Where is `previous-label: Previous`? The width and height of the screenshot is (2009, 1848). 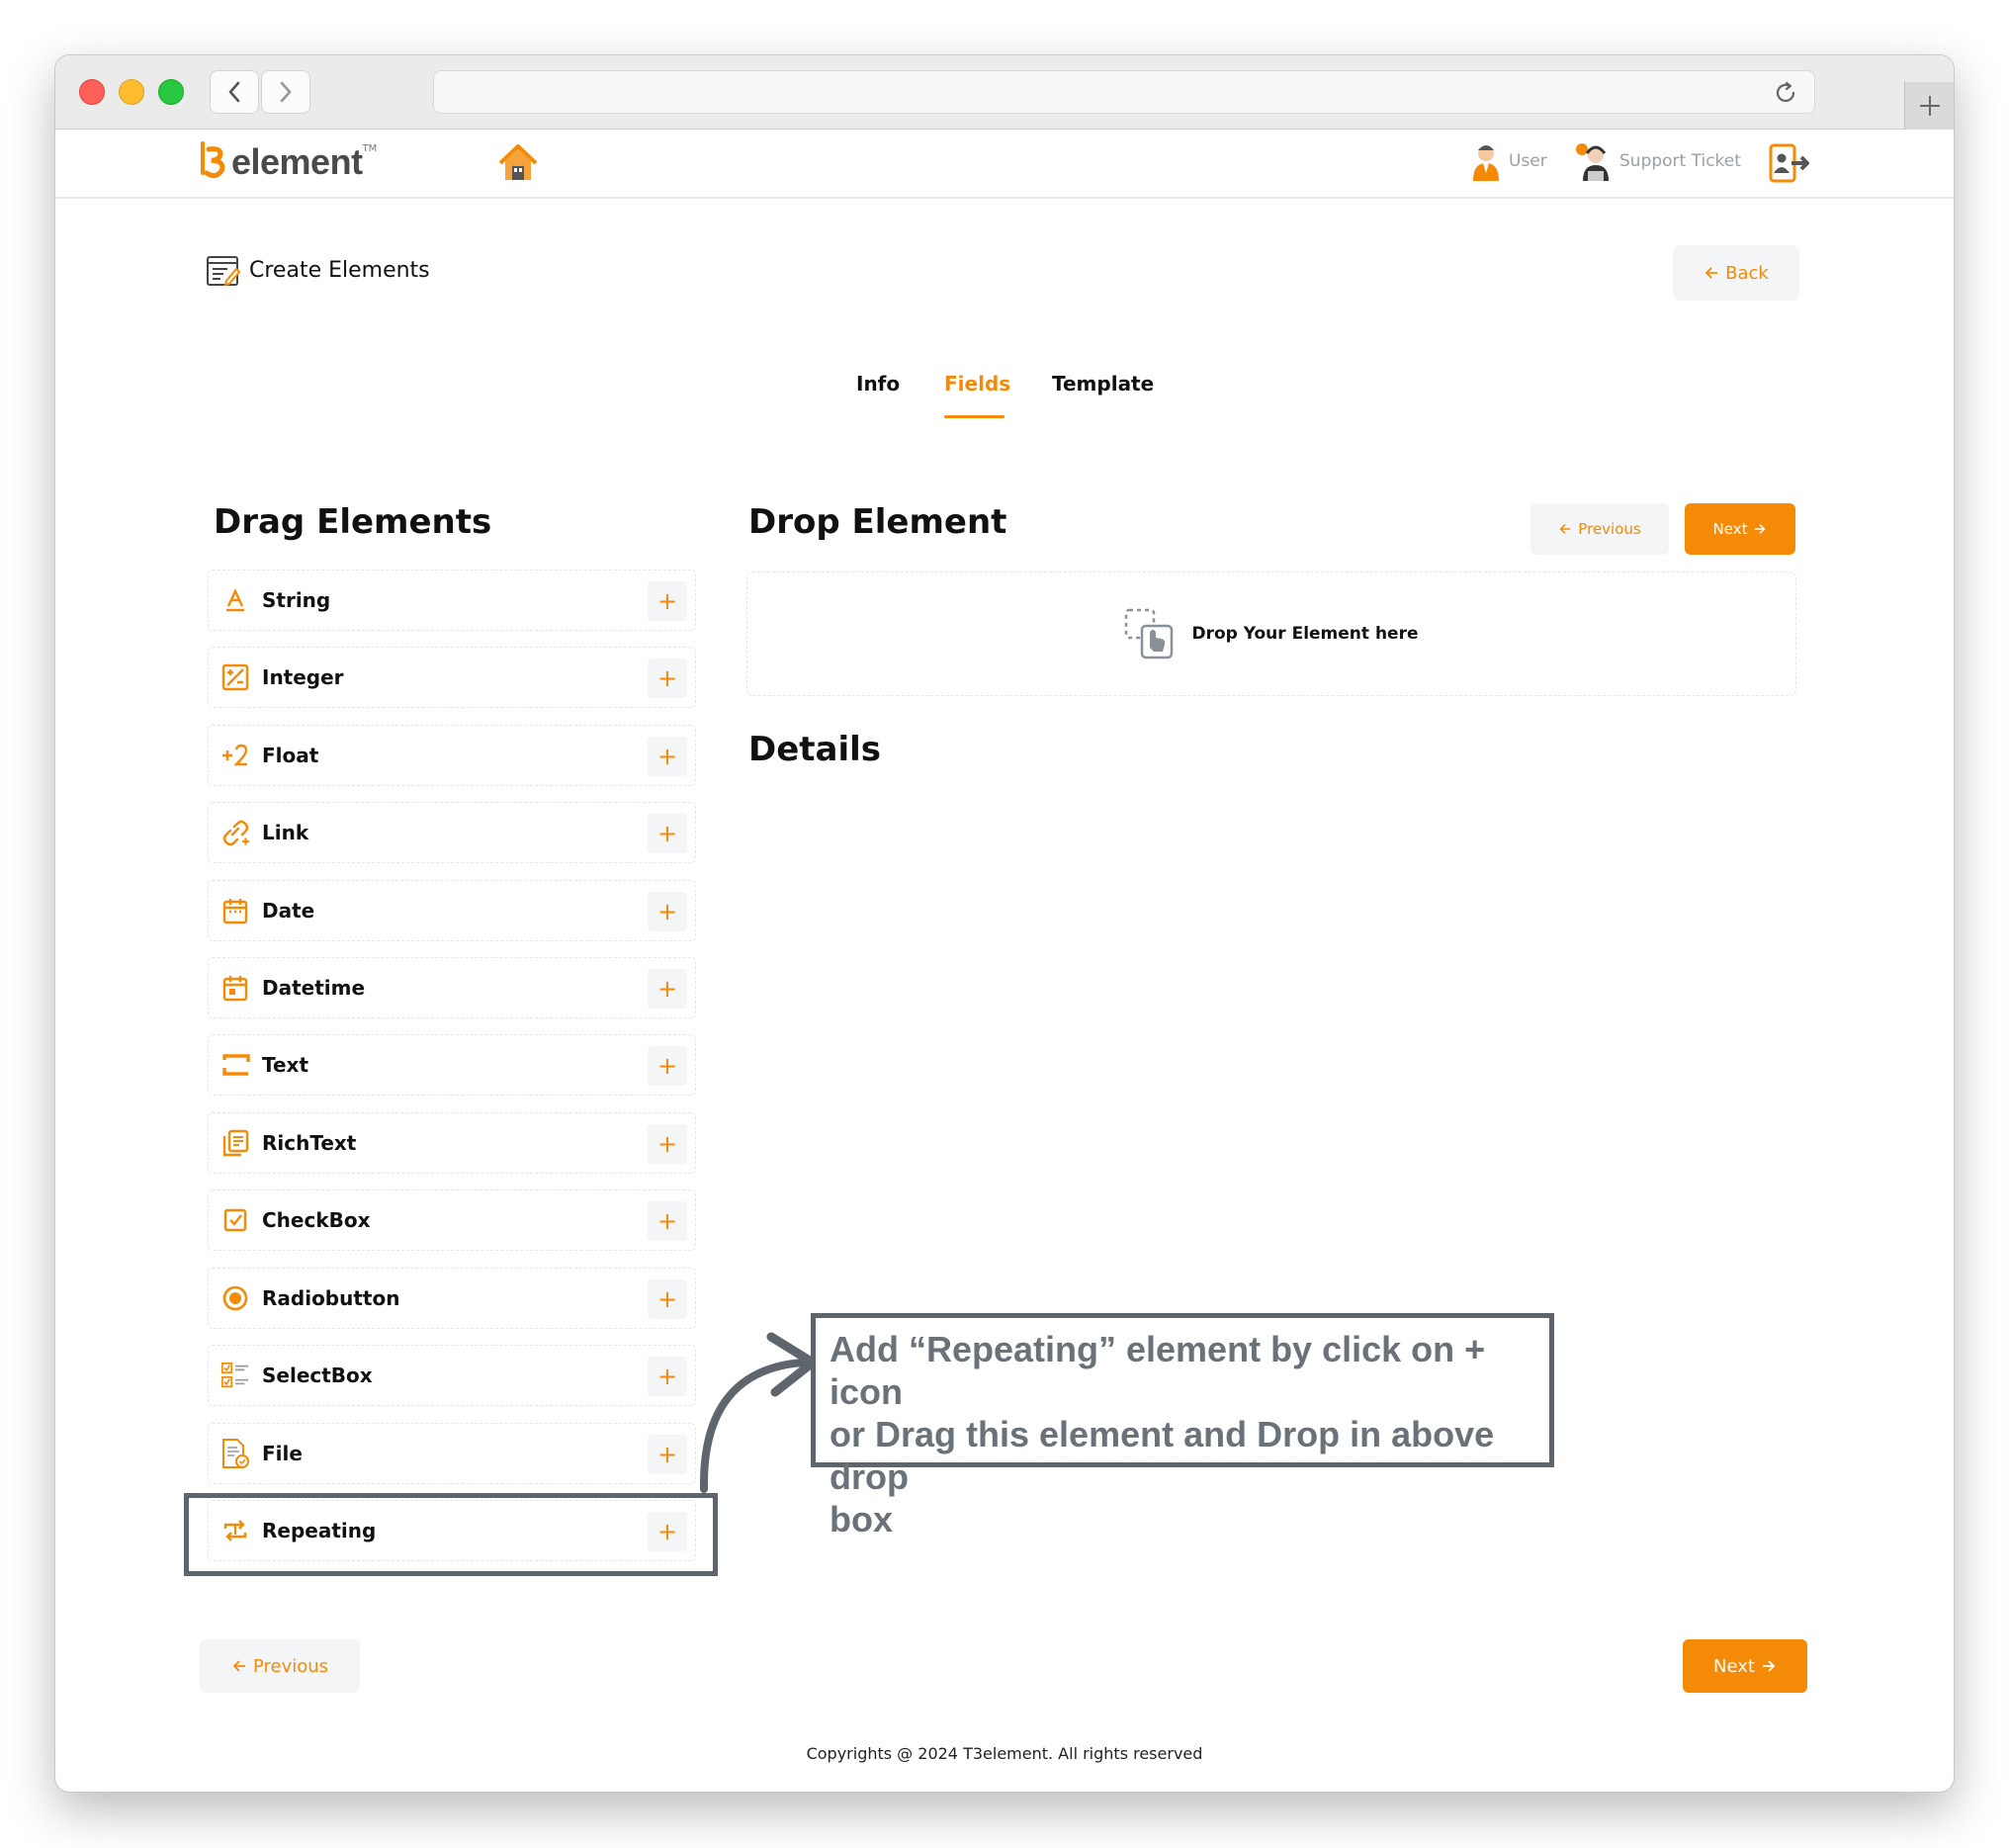 previous-label: Previous is located at coordinates (290, 1666).